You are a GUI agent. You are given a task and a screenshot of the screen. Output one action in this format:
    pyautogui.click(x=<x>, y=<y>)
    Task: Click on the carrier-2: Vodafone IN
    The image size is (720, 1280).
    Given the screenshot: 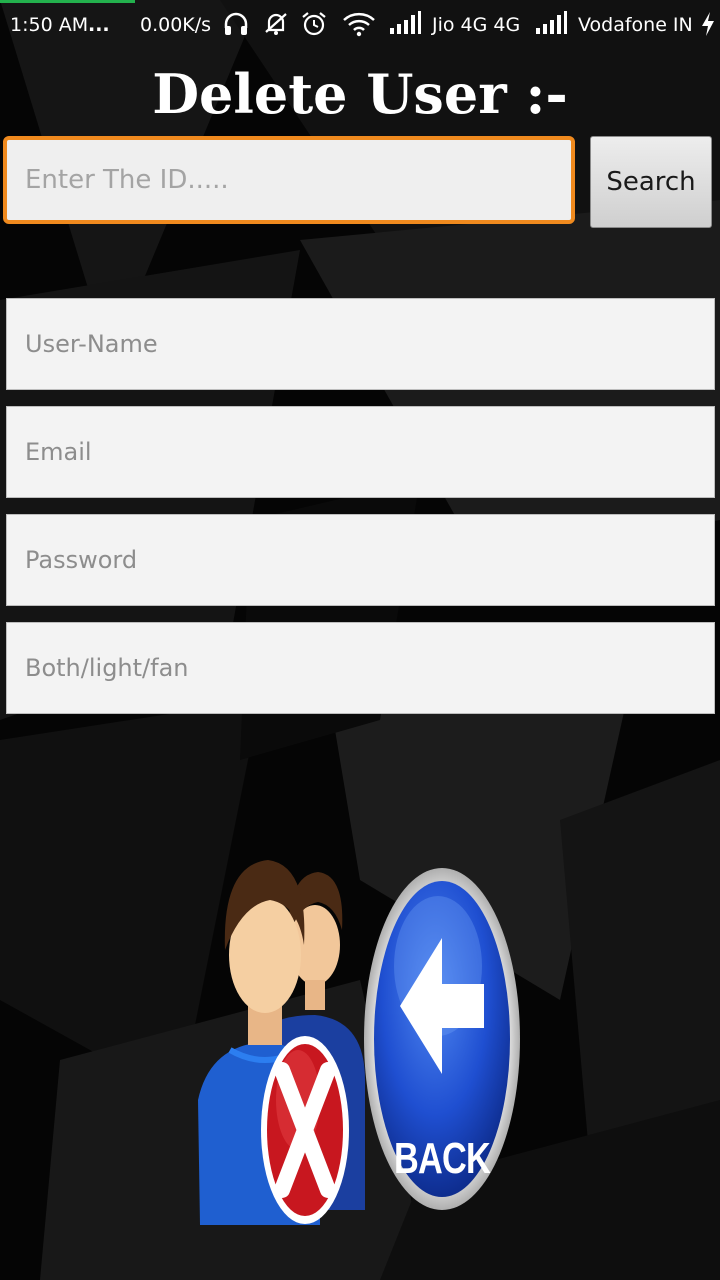 What is the action you would take?
    pyautogui.click(x=635, y=25)
    